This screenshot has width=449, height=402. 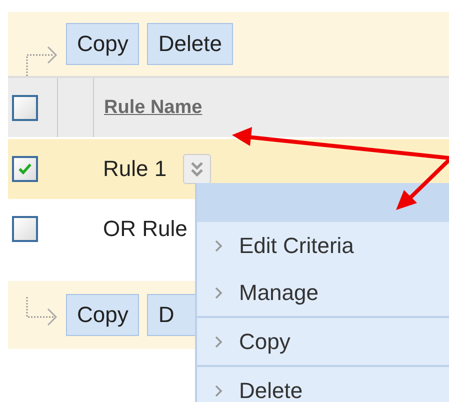 I want to click on rule-name: OR Rule, so click(x=145, y=229).